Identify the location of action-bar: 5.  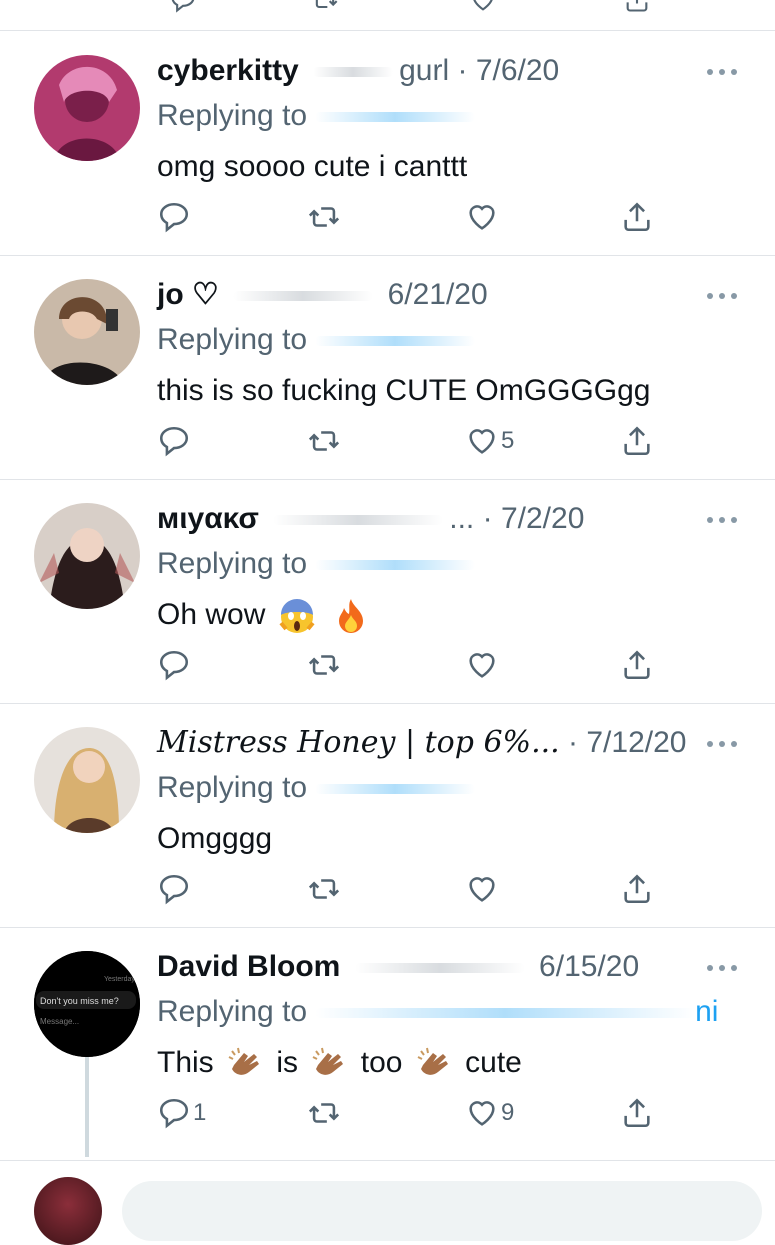
(407, 443).